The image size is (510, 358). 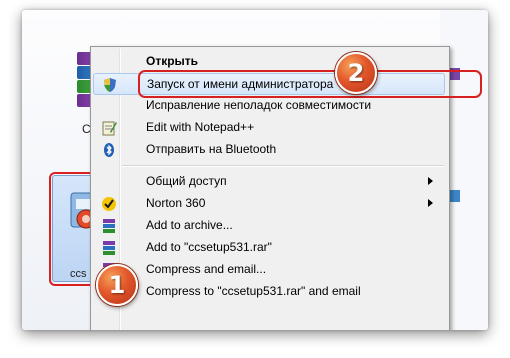 I want to click on menu-item-norton: Norton 360, so click(x=269, y=204).